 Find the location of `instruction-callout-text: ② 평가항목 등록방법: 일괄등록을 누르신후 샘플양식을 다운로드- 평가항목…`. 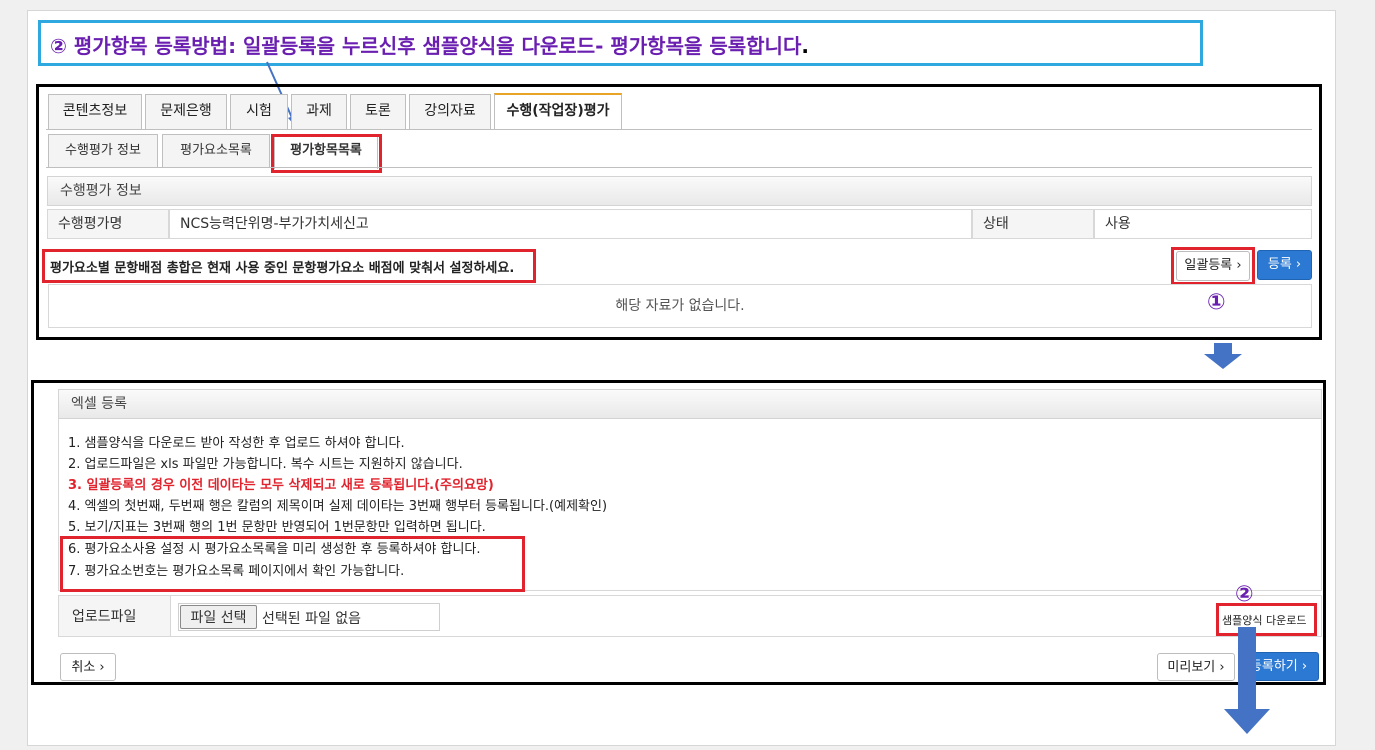

instruction-callout-text: ② 평가항목 등록방법: 일괄등록을 누르신후 샘플양식을 다운로드- 평가항목… is located at coordinates (429, 44).